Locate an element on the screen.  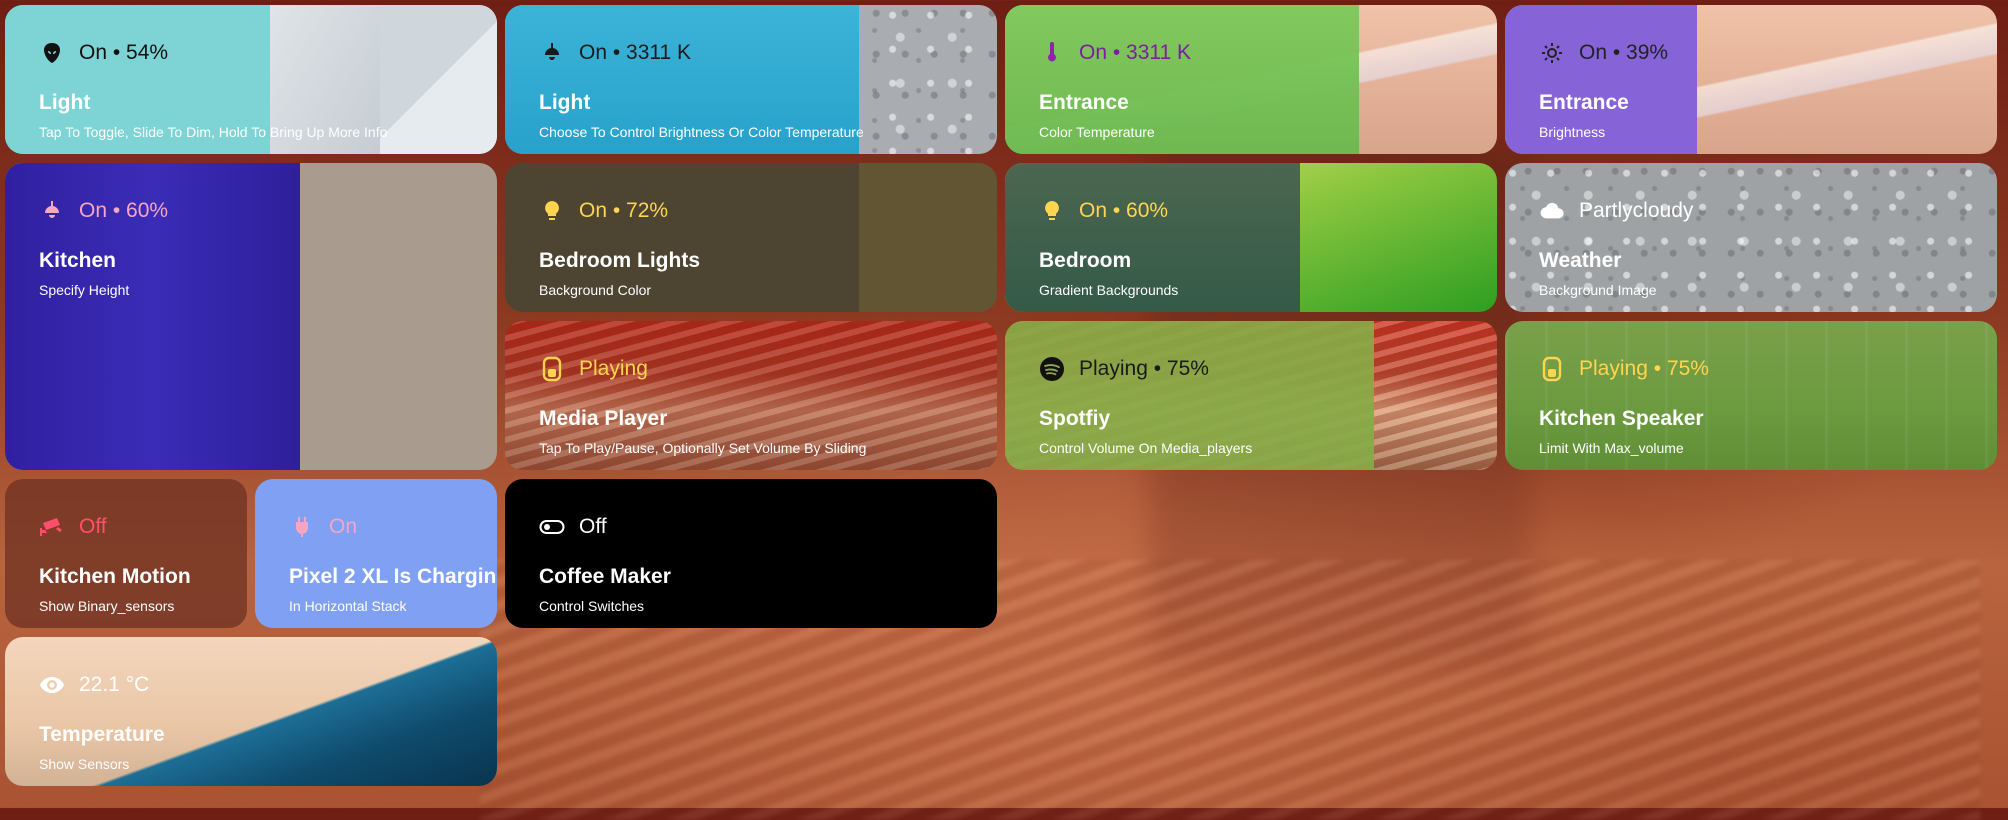
card-temperature: 22.1 °C Temperature Show Sensors is located at coordinates (251, 711).